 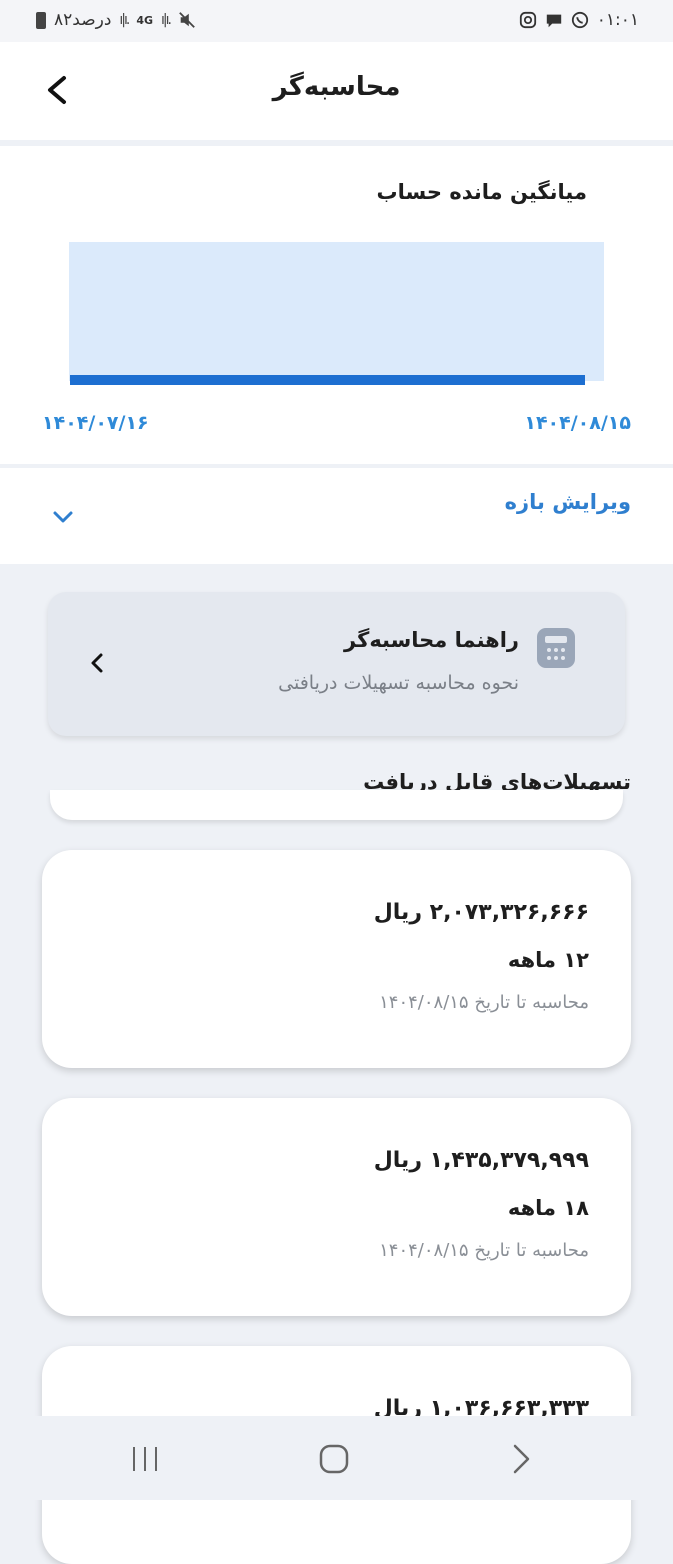 I want to click on page-title: محاسبه‌گر, so click(x=336, y=87).